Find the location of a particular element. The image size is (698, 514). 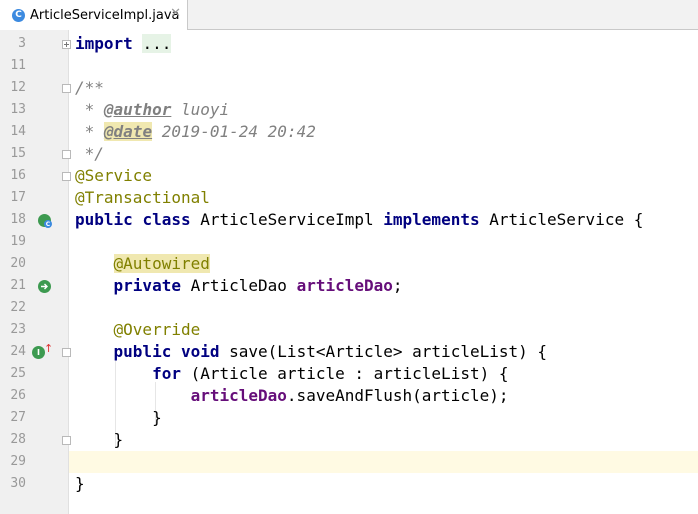

code-token: @Service is located at coordinates (114, 175).